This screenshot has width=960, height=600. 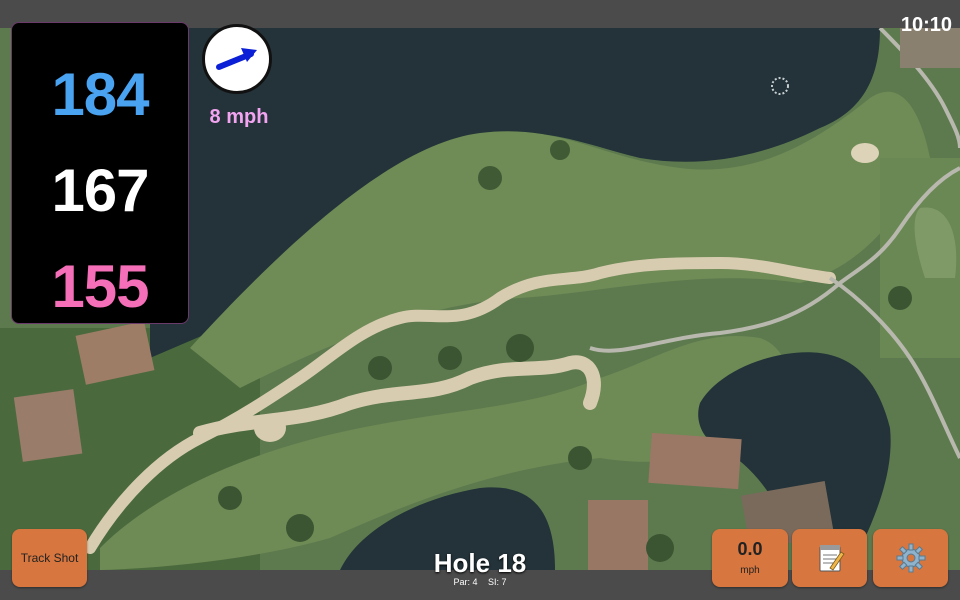 I want to click on wind-arrow-icon, so click(x=236, y=59).